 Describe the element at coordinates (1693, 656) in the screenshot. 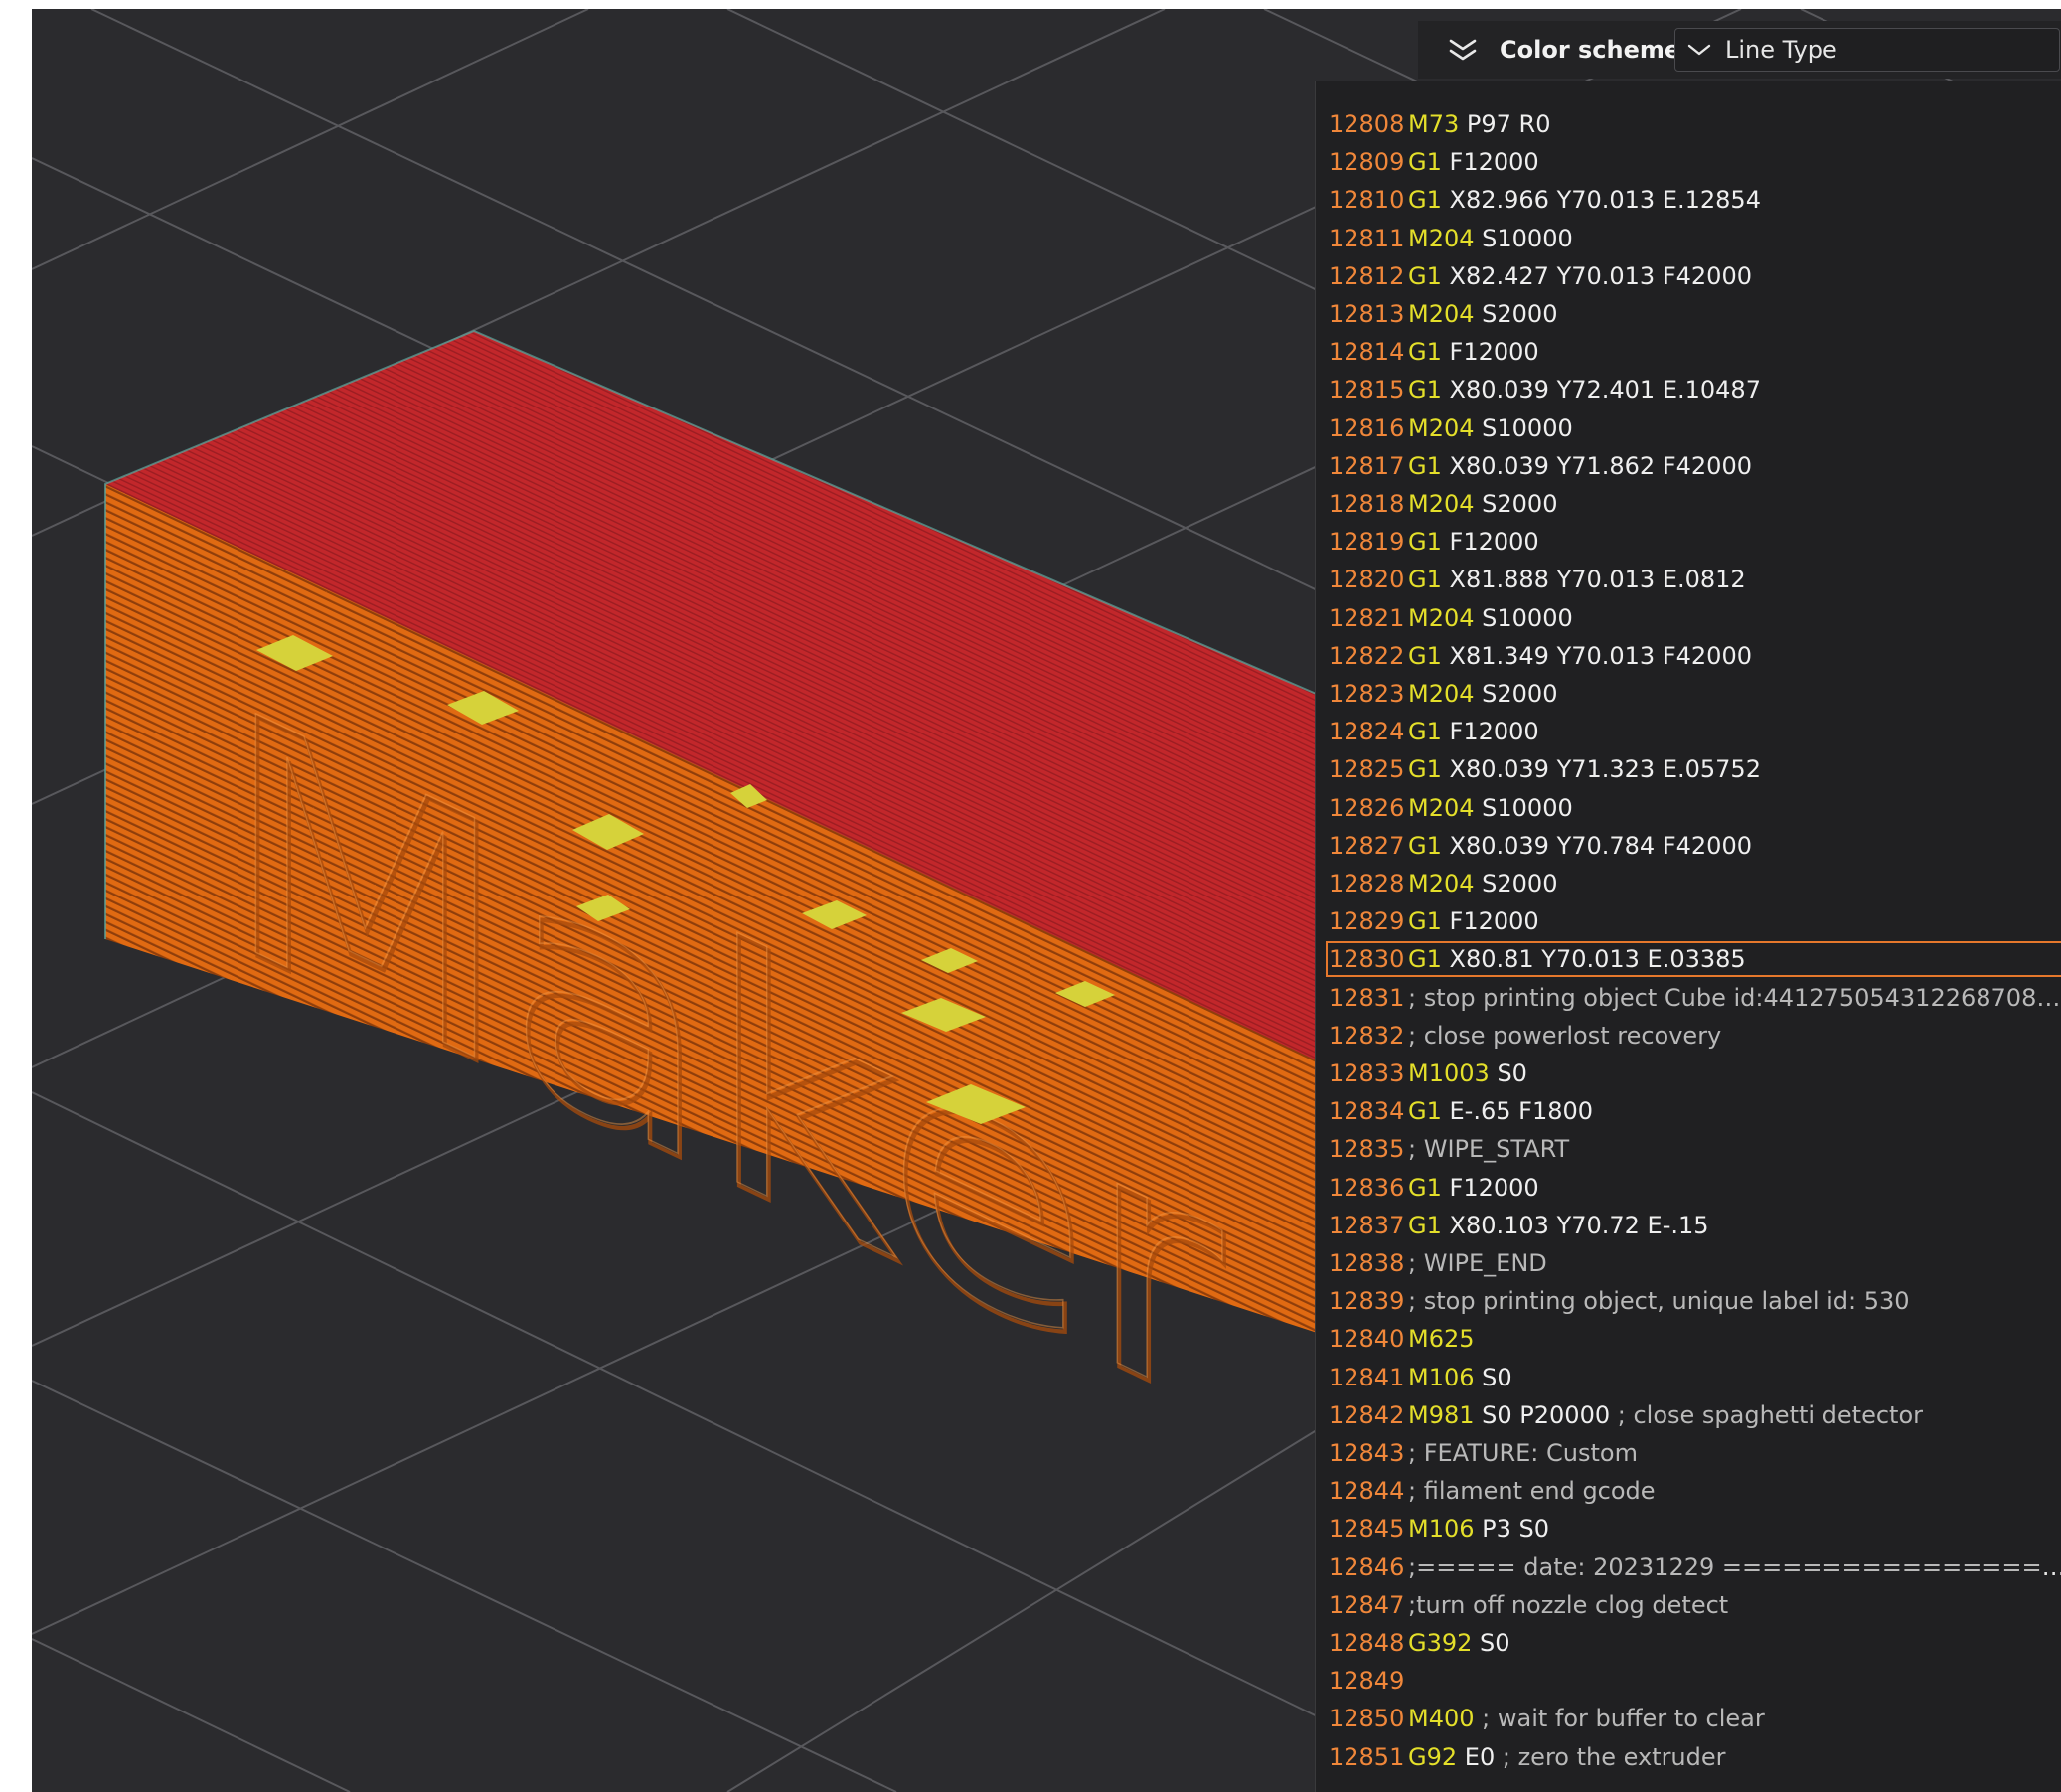

I see `gcode-line: 12822 G1 X81.349 Y70.013 F42000` at that location.